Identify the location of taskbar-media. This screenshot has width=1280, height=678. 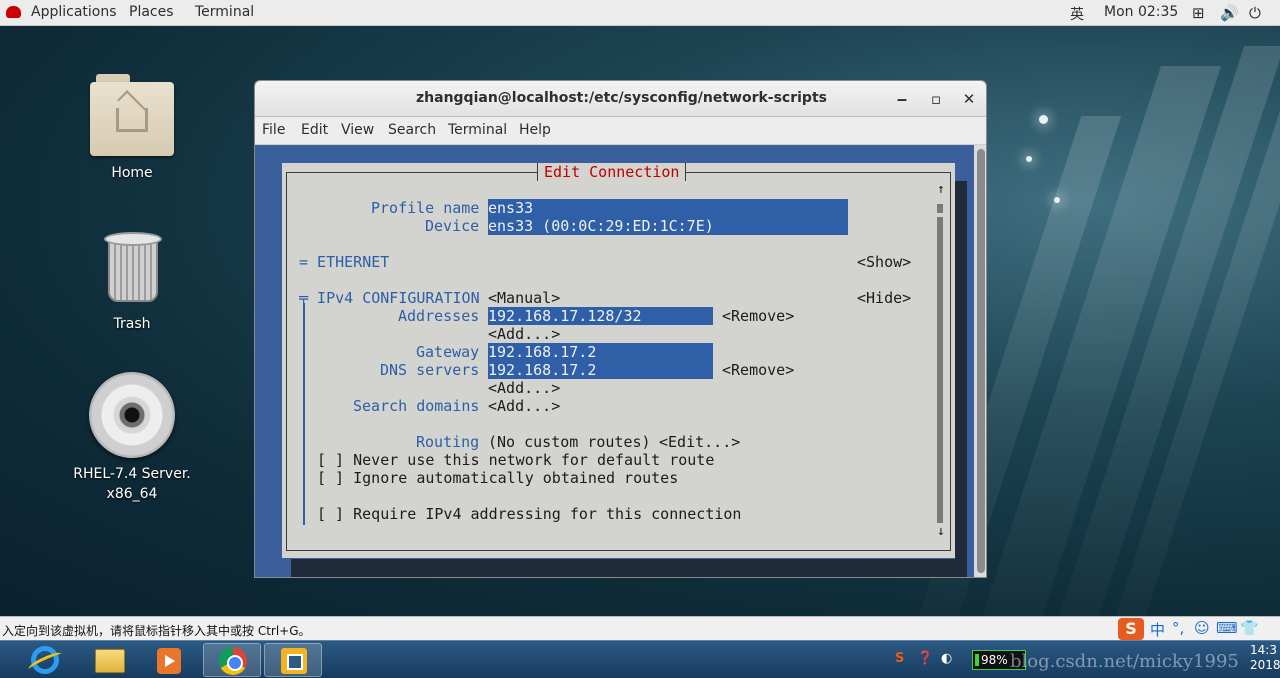
(169, 660).